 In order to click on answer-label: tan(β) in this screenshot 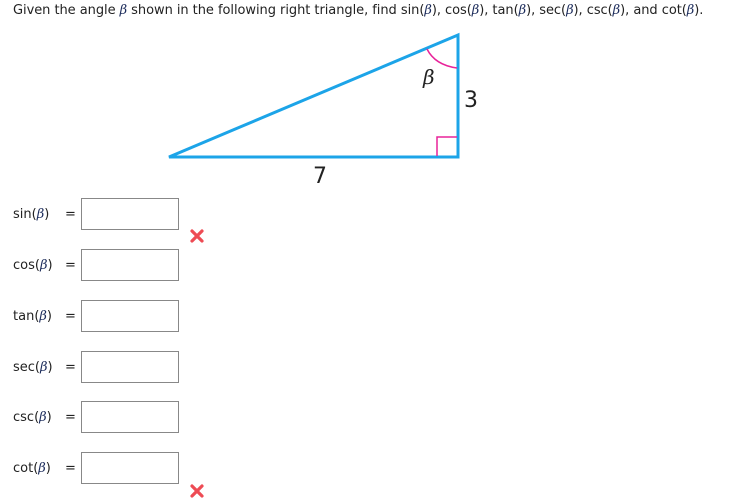, I will do `click(32, 316)`.